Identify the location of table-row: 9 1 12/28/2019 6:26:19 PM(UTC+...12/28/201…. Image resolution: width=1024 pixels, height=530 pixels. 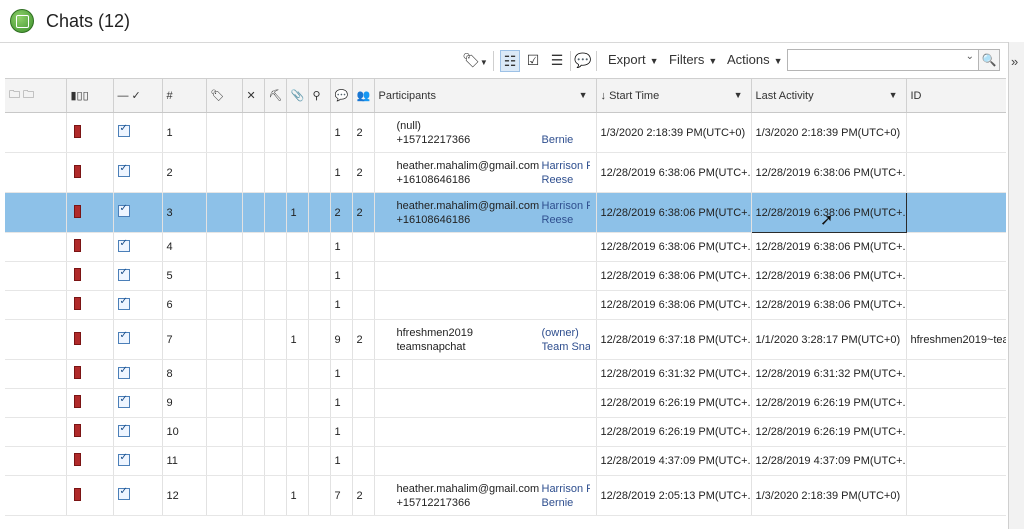
(505, 403).